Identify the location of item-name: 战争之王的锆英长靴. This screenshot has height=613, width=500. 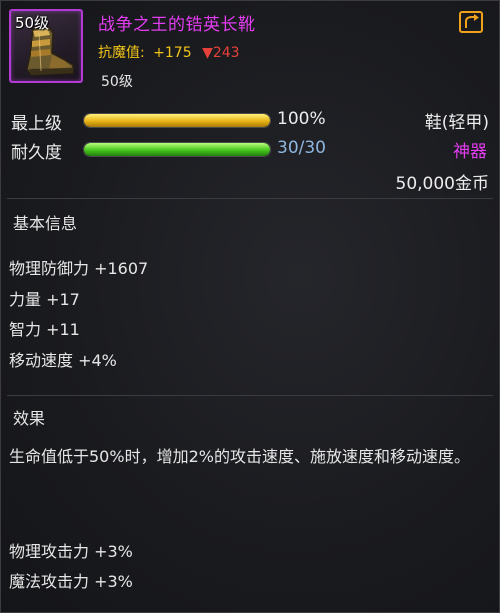
(177, 25).